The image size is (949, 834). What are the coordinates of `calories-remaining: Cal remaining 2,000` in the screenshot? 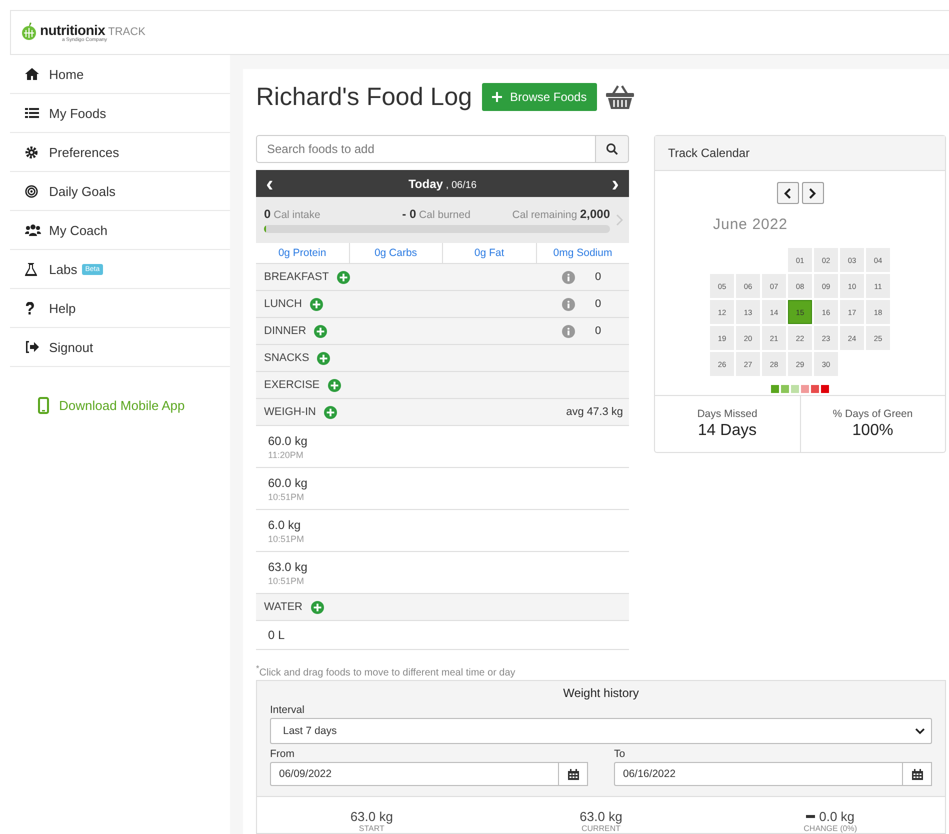 It's located at (561, 214).